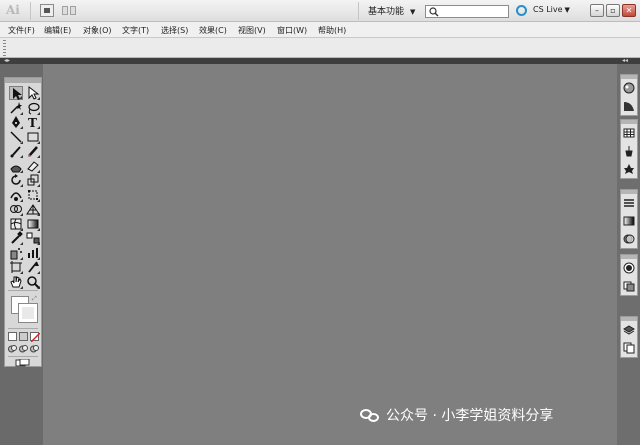 The width and height of the screenshot is (640, 445). I want to click on brushes-panel-icon, so click(629, 151).